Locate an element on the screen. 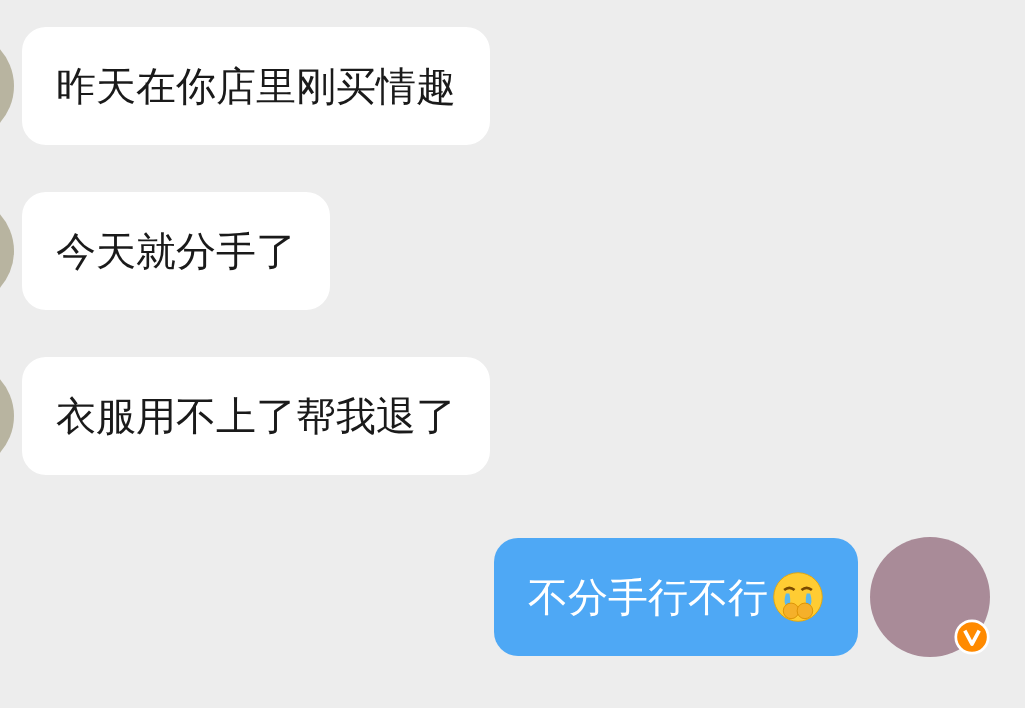 This screenshot has height=708, width=1025. message-bubble: 不分手行不行 is located at coordinates (676, 597).